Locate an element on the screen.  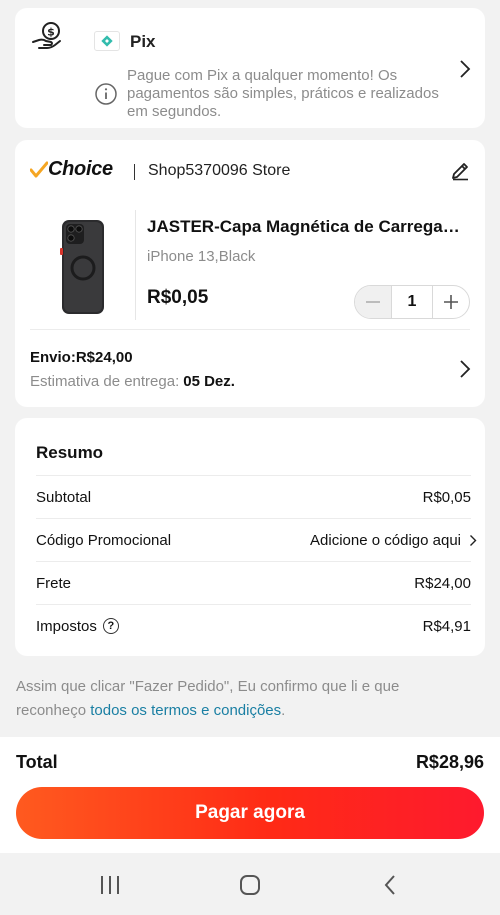
delivery-estimate-value: 05 Dez. is located at coordinates (209, 381).